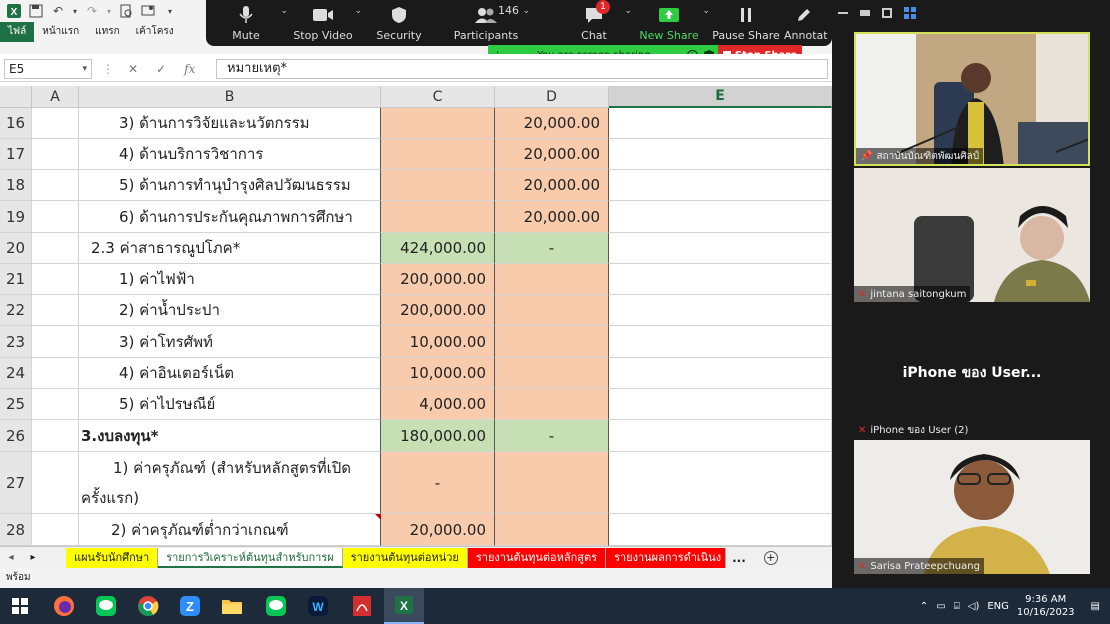 This screenshot has width=1110, height=624. What do you see at coordinates (232, 606) in the screenshot?
I see `taskbar-file-explorer` at bounding box center [232, 606].